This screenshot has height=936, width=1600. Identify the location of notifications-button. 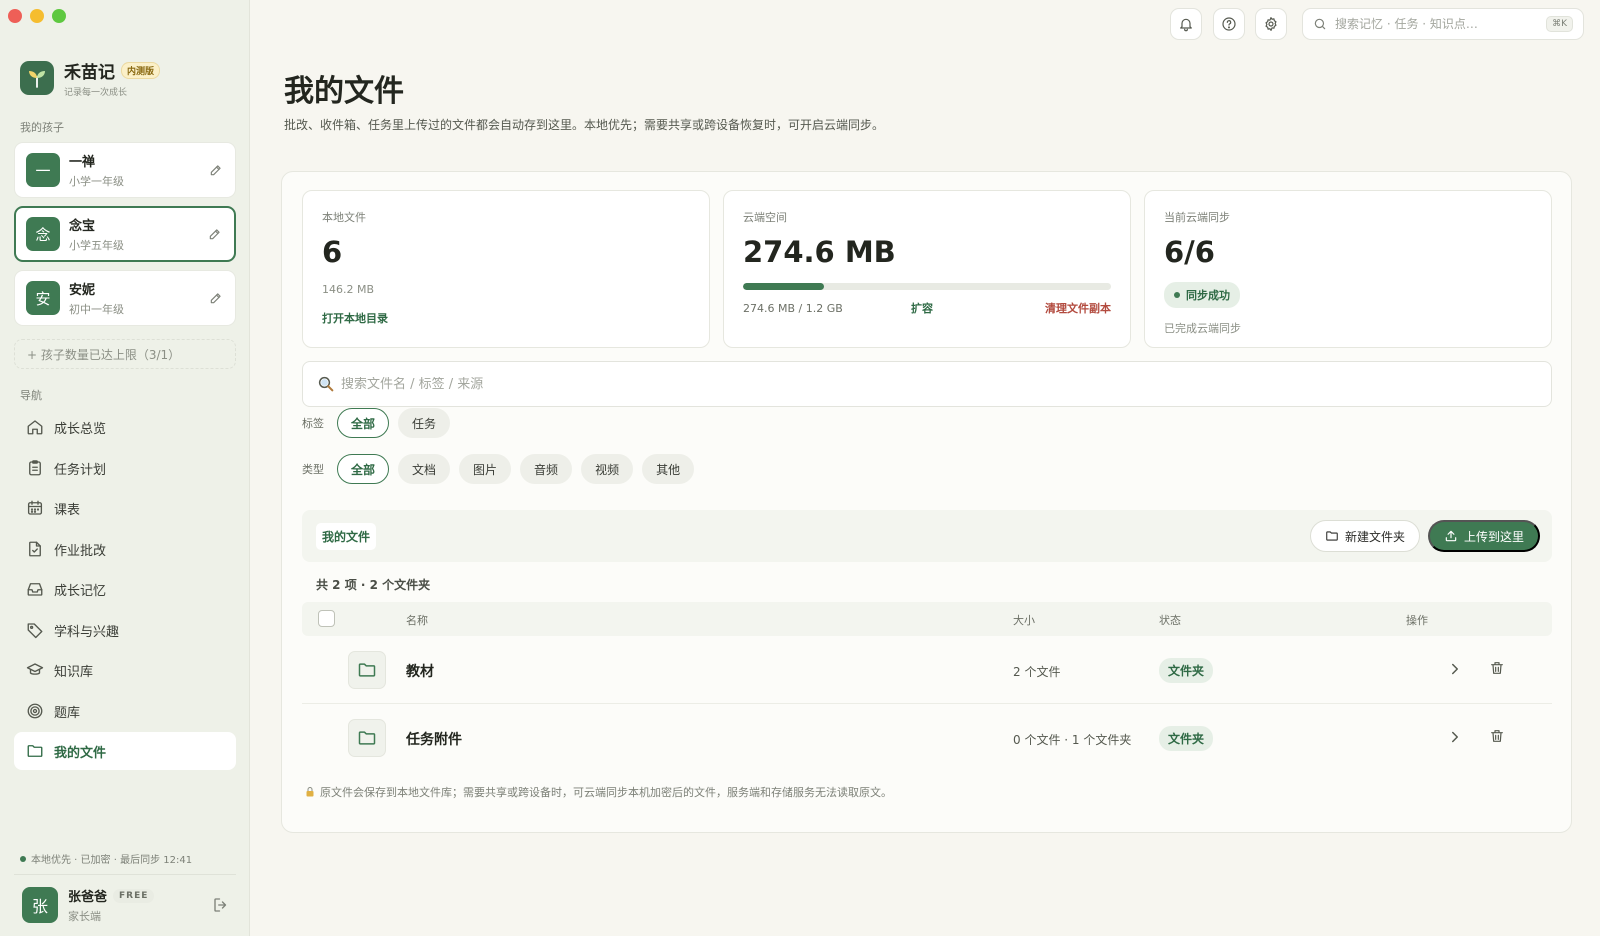
(1186, 24).